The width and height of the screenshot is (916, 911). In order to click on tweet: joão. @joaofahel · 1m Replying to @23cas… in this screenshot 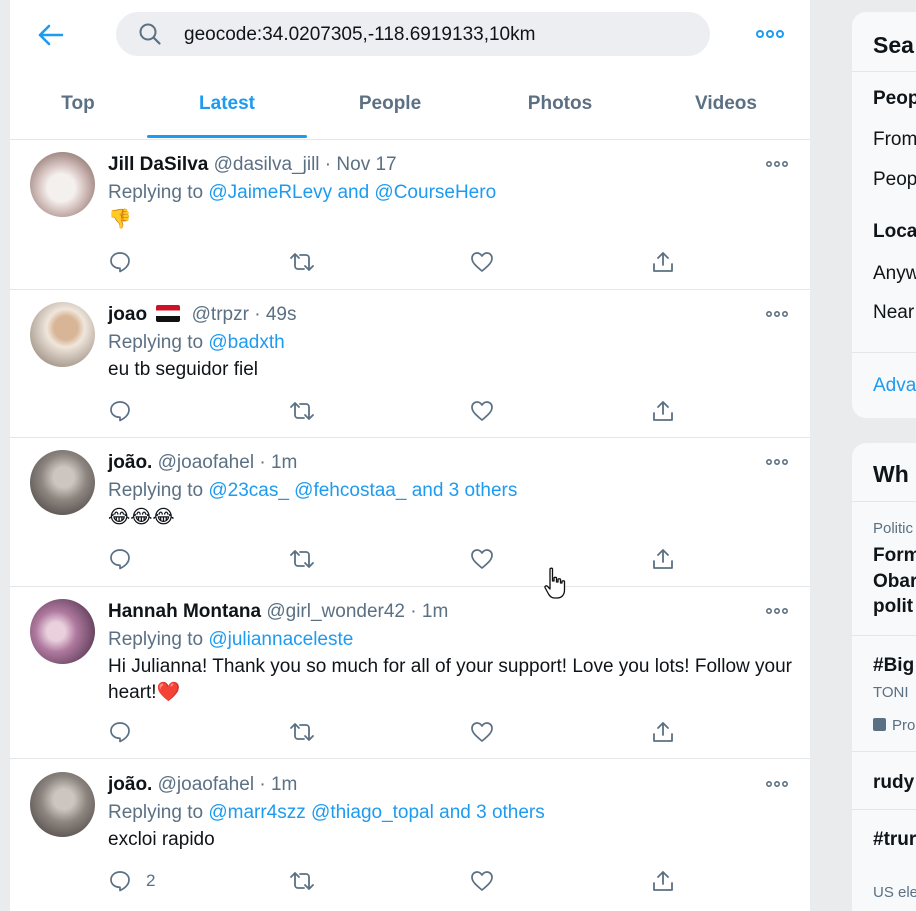, I will do `click(410, 512)`.